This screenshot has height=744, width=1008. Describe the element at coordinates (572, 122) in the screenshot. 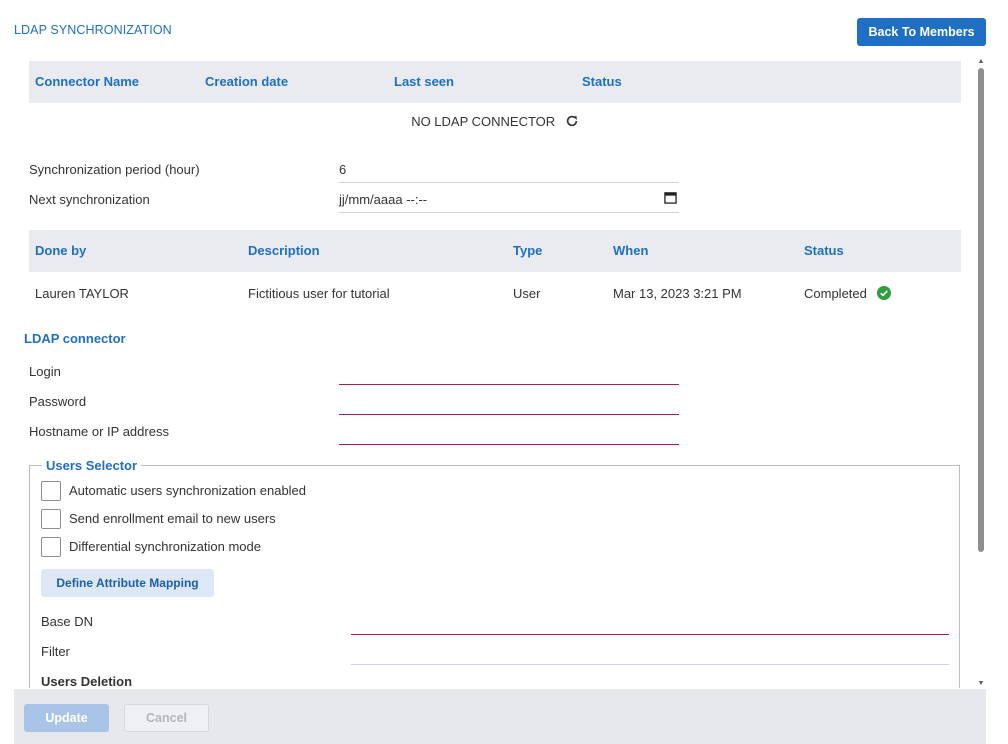

I see `refresh-icon` at that location.